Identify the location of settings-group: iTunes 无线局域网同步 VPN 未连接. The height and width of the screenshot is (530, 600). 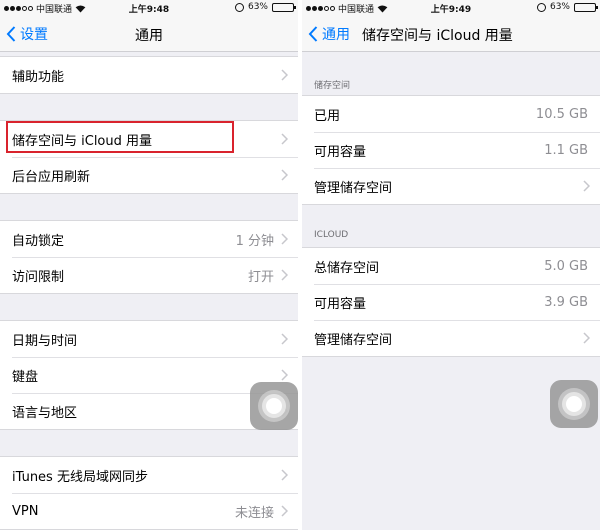
(149, 493).